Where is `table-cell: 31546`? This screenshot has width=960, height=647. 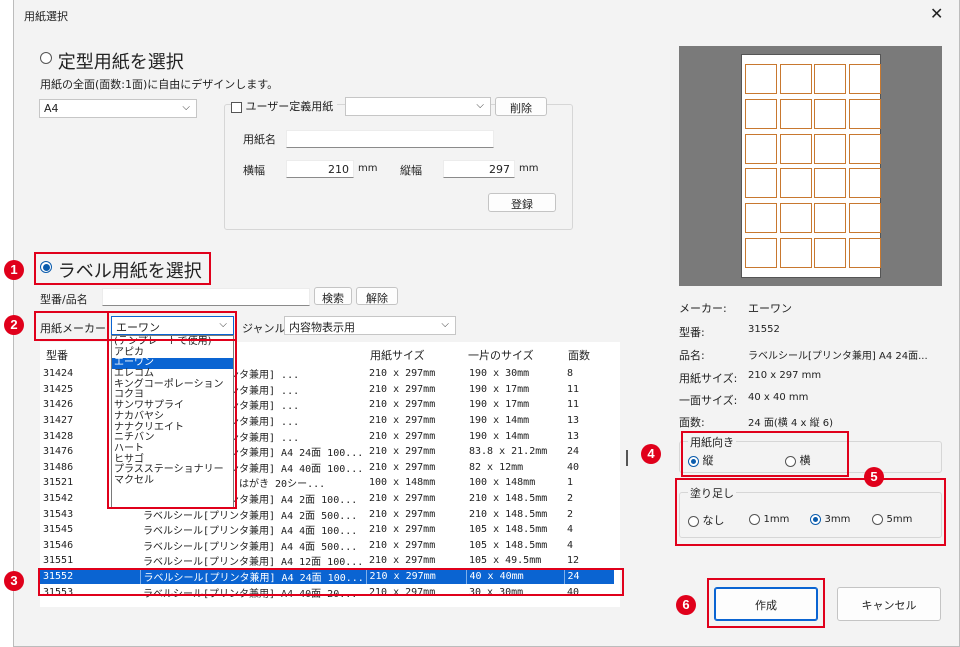 table-cell: 31546 is located at coordinates (58, 545).